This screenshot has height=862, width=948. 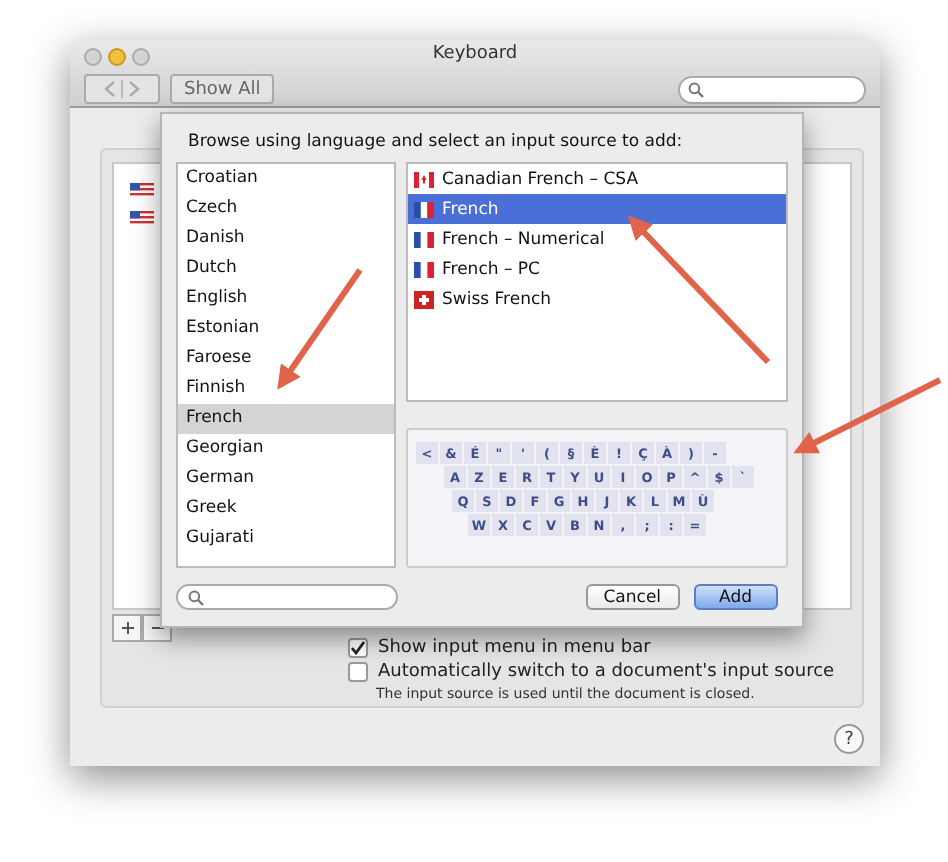 I want to click on language-item: Czech, so click(x=286, y=209).